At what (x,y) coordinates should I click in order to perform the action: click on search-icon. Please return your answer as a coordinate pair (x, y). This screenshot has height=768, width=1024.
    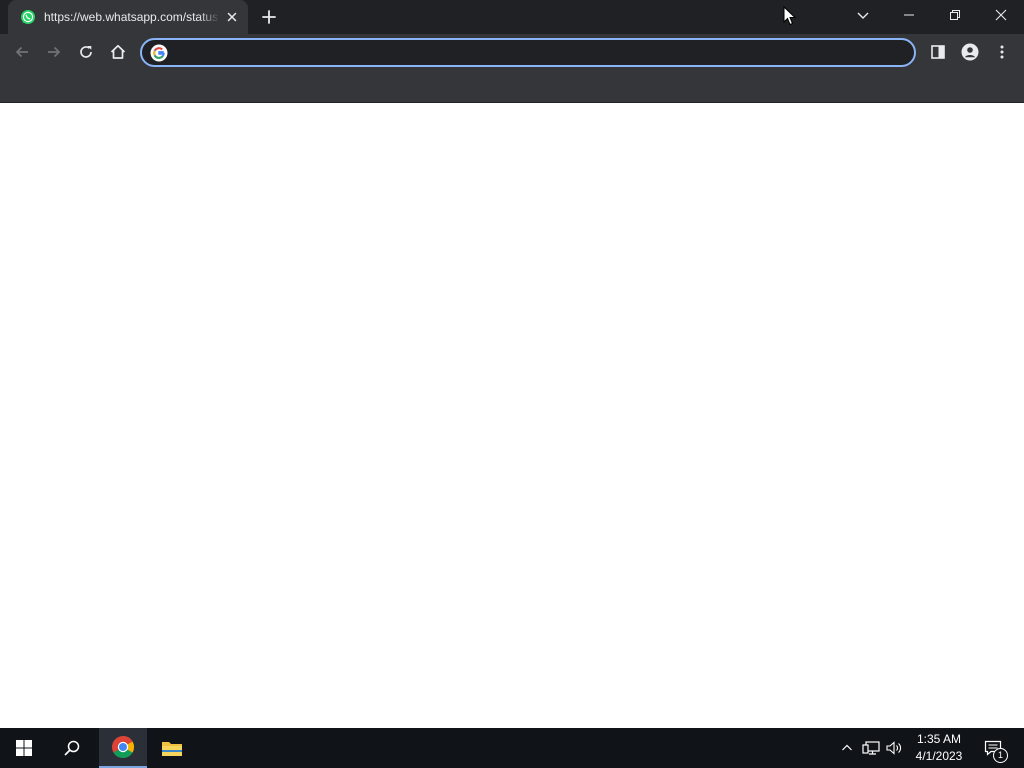
    Looking at the image, I should click on (72, 748).